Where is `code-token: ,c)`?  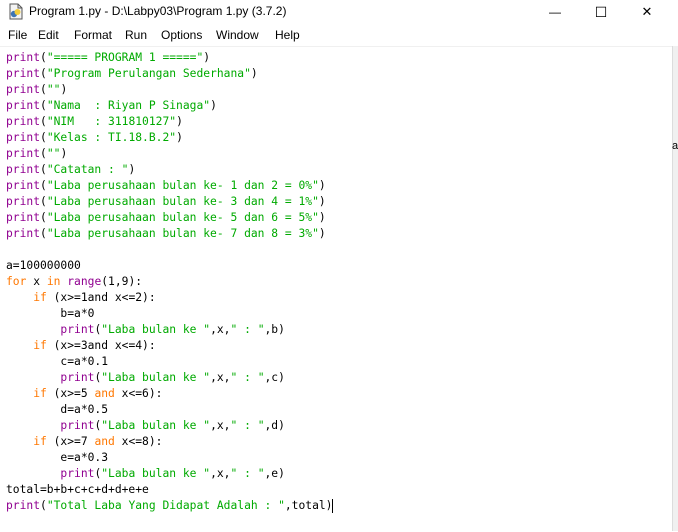
code-token: ,c) is located at coordinates (274, 377).